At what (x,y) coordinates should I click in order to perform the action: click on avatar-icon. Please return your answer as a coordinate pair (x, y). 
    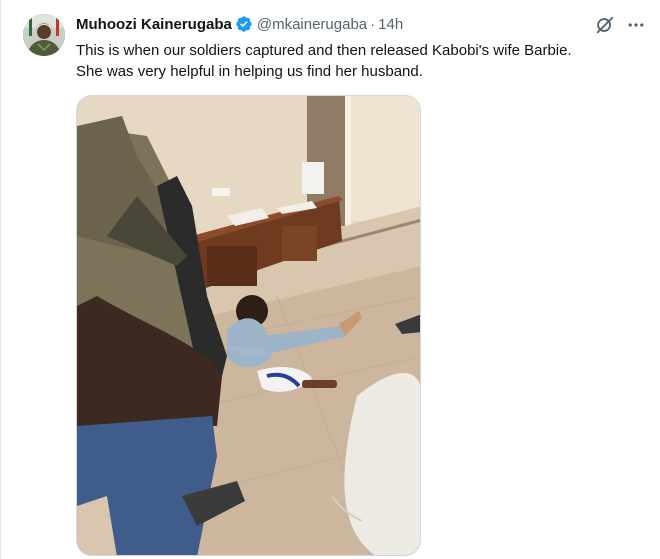
    Looking at the image, I should click on (44, 35).